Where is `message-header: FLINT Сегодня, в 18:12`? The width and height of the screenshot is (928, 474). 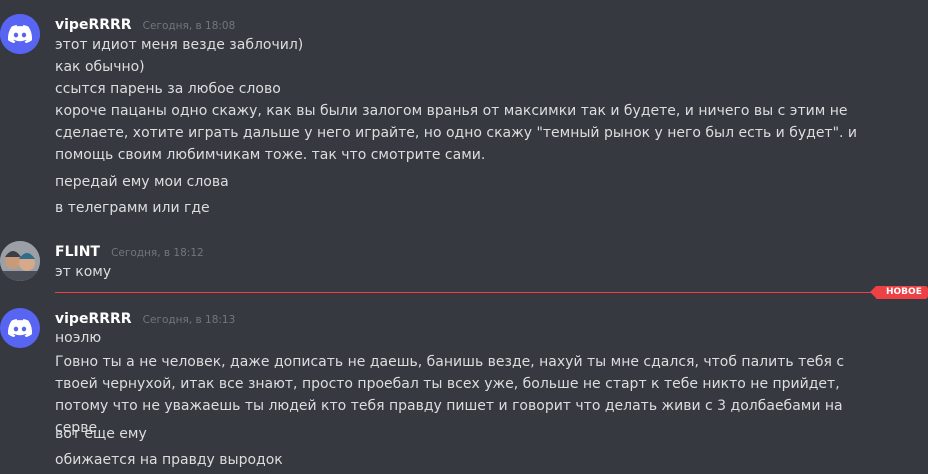
message-header: FLINT Сегодня, в 18:12 is located at coordinates (129, 250).